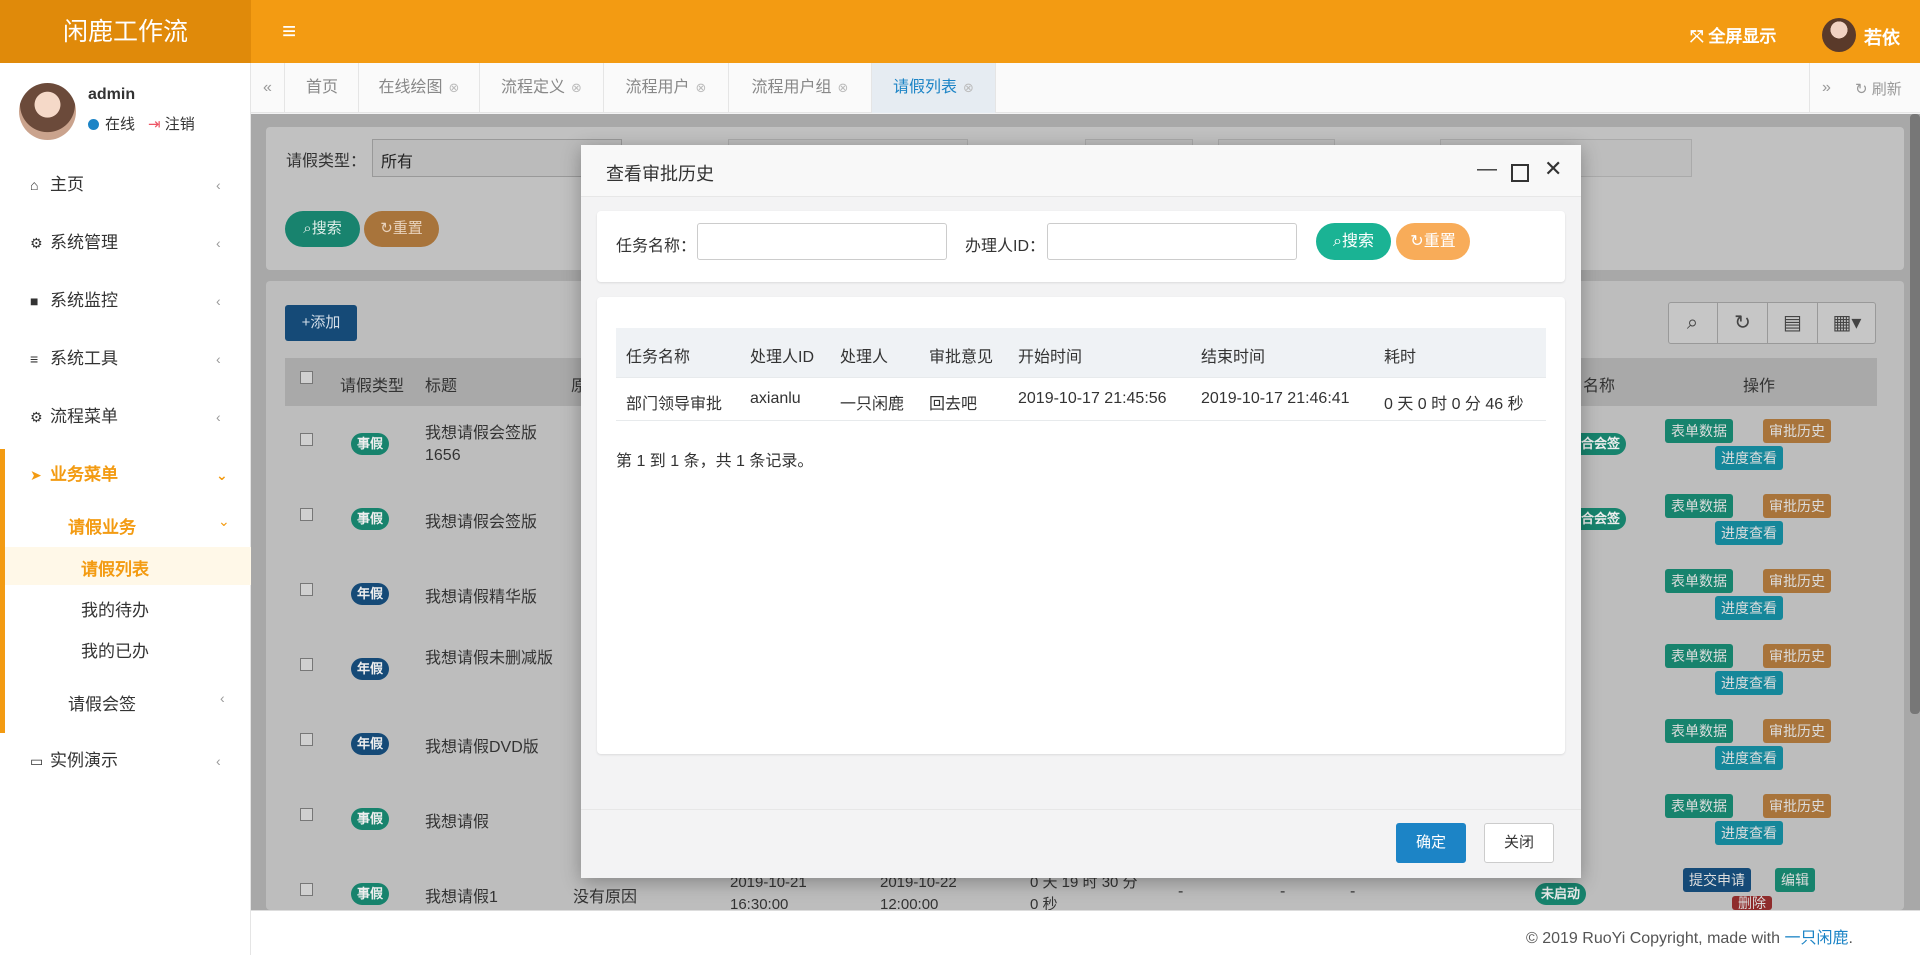 The image size is (1920, 955). Describe the element at coordinates (1742, 36) in the screenshot. I see `fullscreen-label: 全屏显示` at that location.